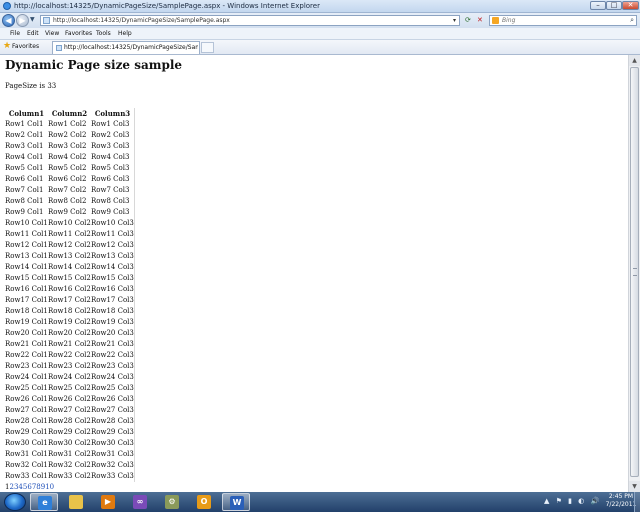  I want to click on scrollbar-thumb, so click(634, 272).